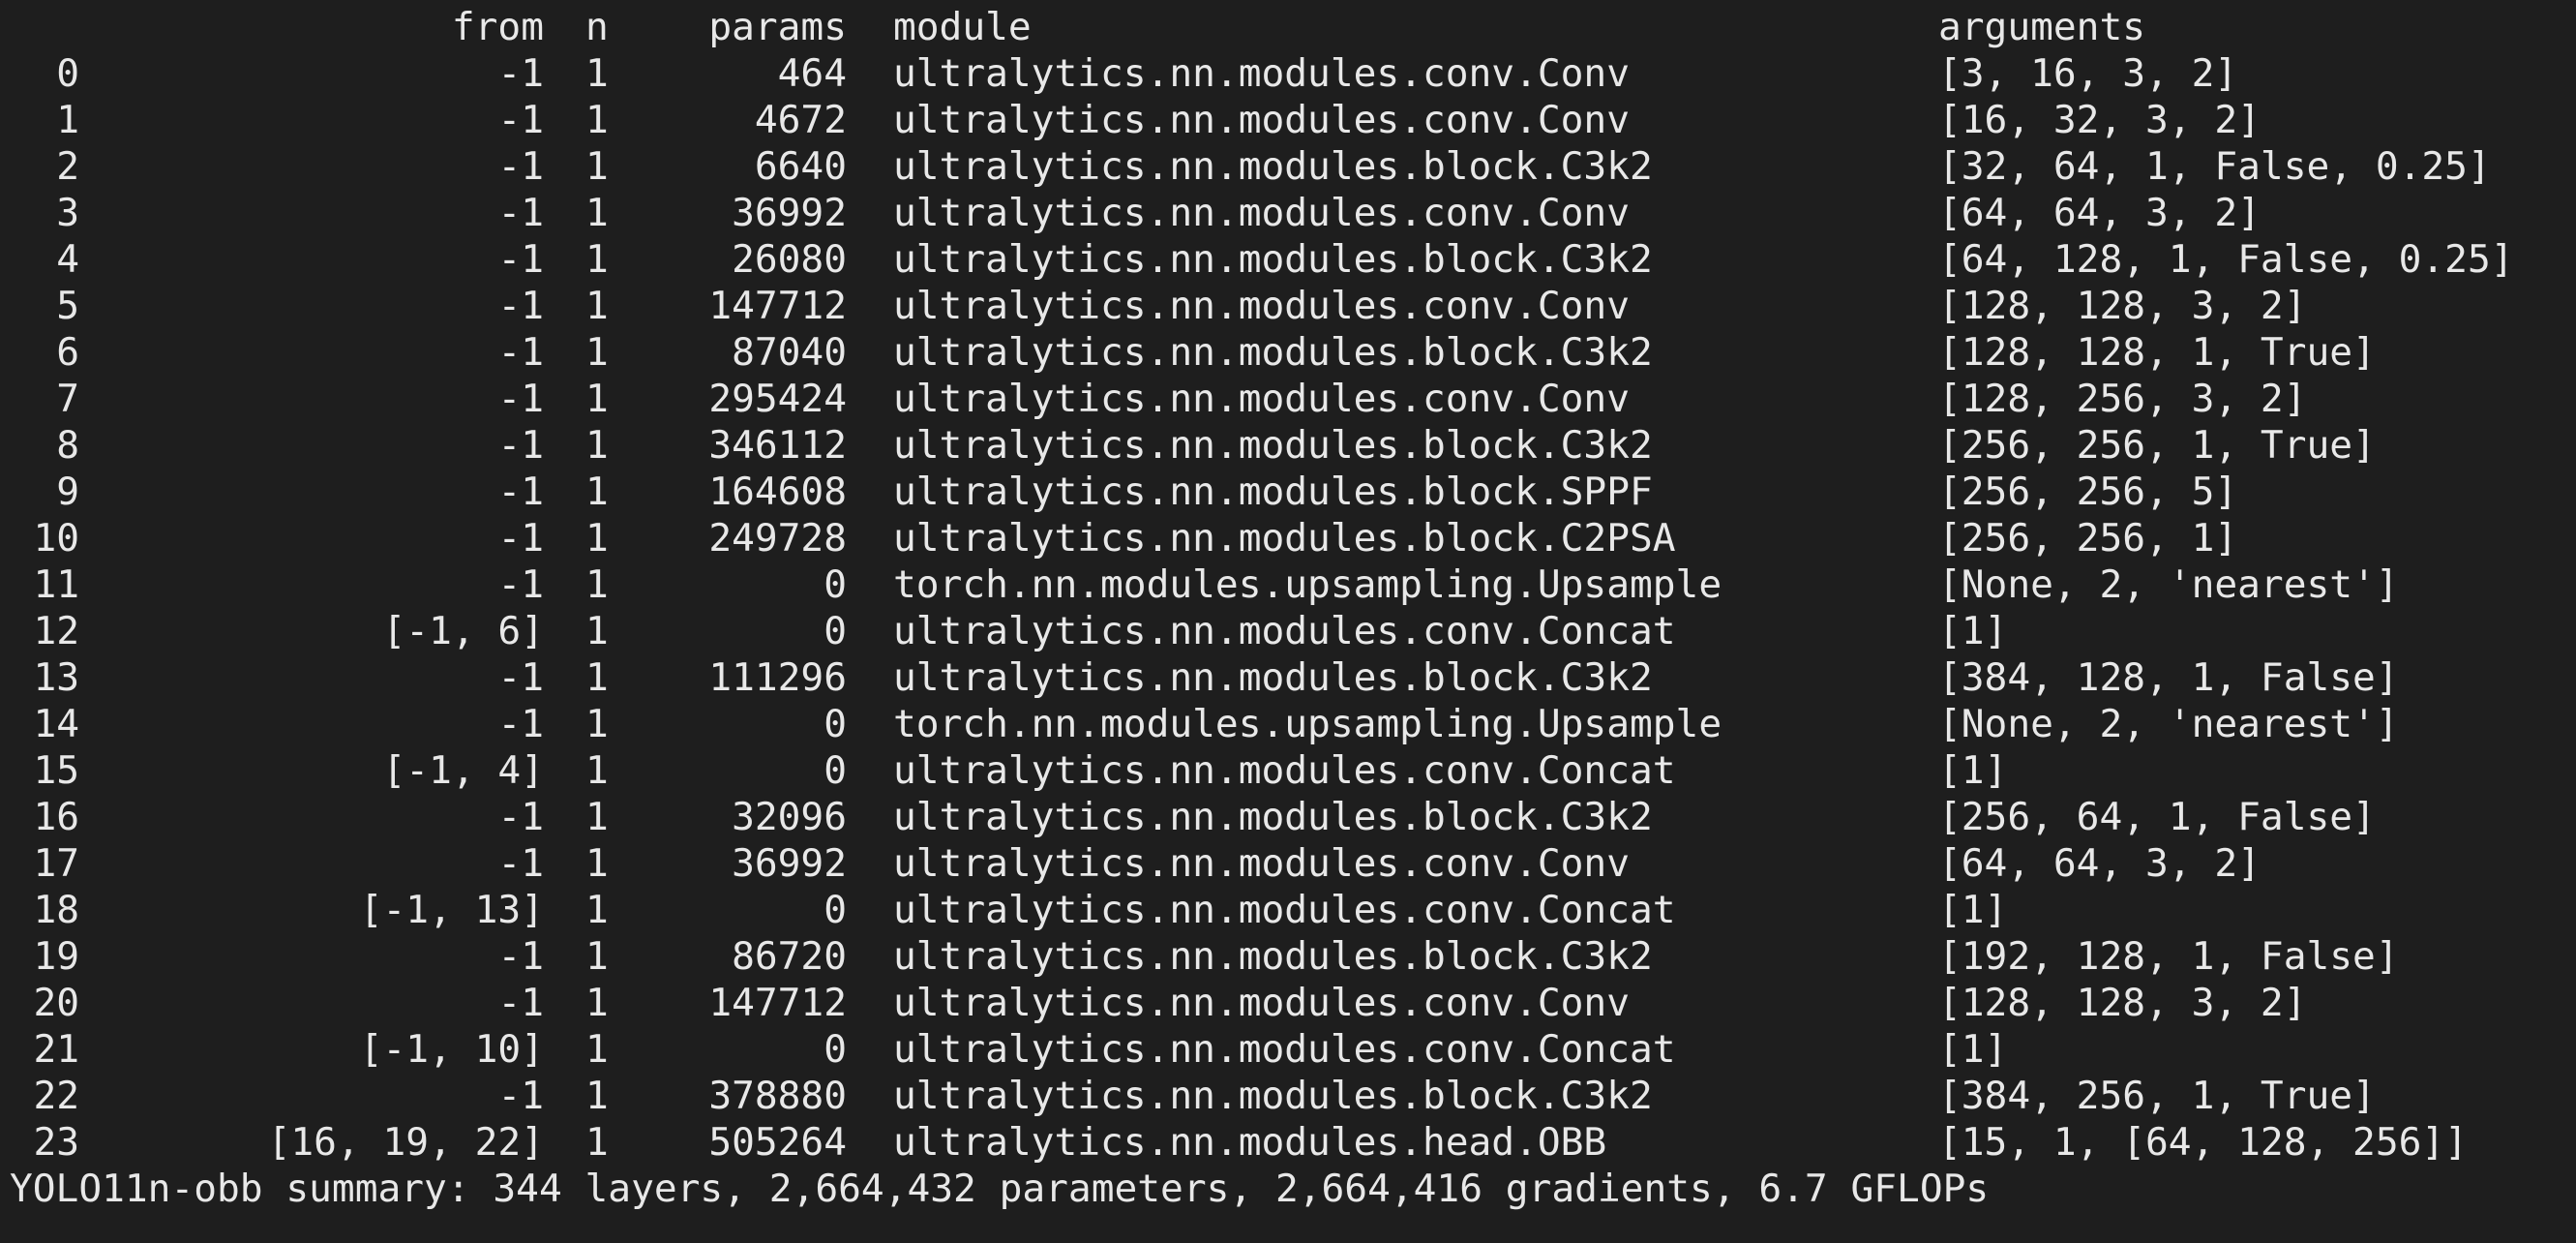 The height and width of the screenshot is (1243, 2576). What do you see at coordinates (2042, 27) in the screenshot?
I see `header-arguments: arguments` at bounding box center [2042, 27].